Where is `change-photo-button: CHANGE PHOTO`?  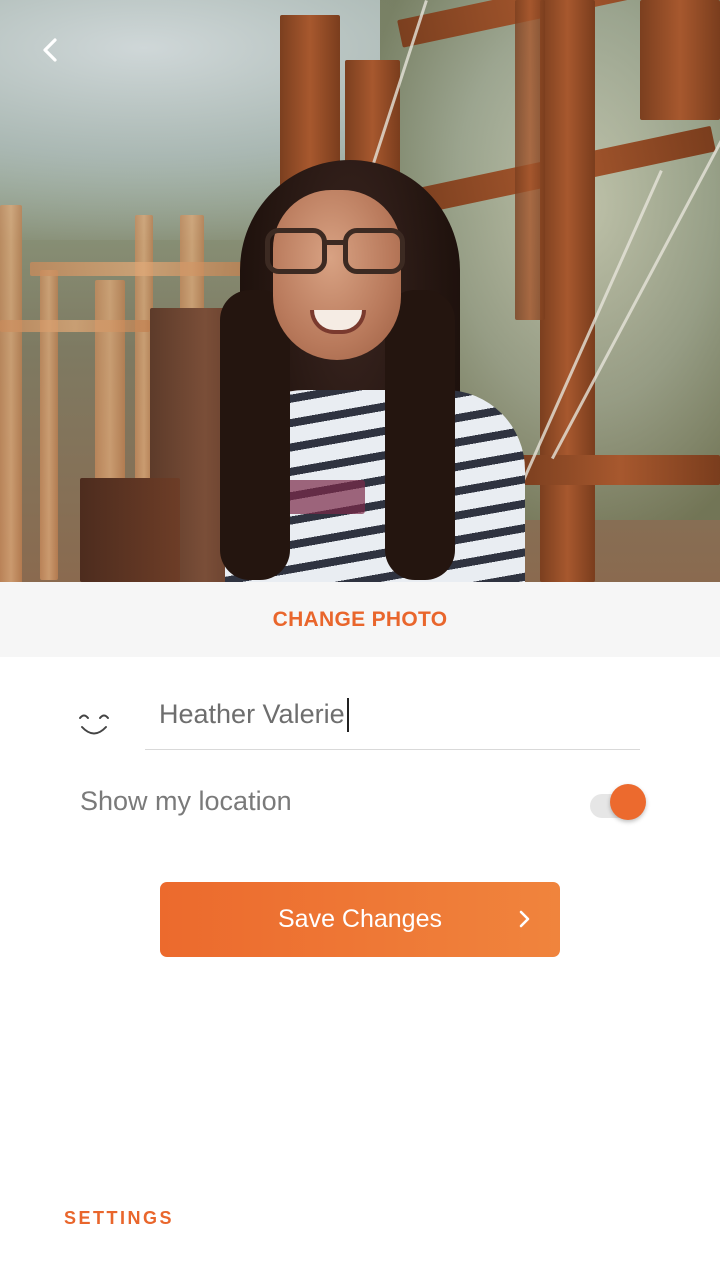 change-photo-button: CHANGE PHOTO is located at coordinates (360, 620).